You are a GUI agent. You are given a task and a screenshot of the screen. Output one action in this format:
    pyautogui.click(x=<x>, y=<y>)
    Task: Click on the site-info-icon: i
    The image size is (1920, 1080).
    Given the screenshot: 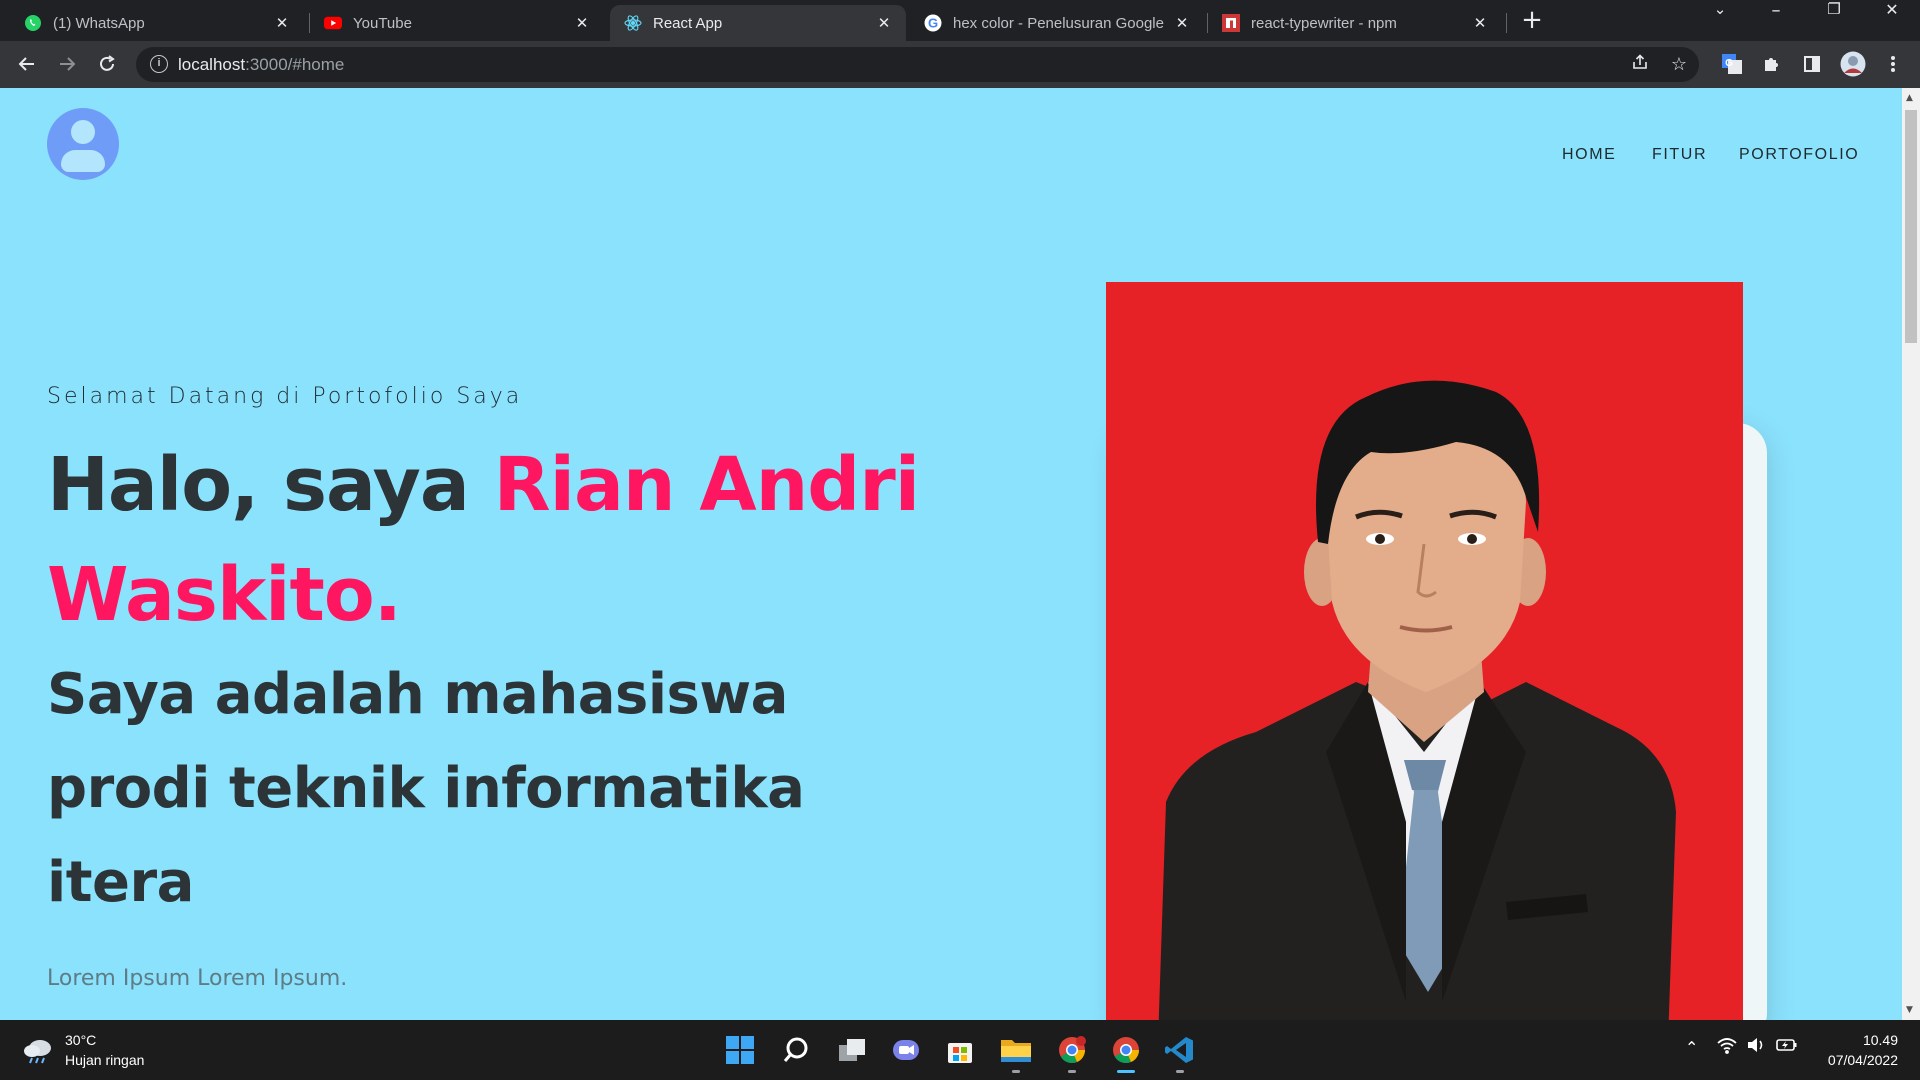 What is the action you would take?
    pyautogui.click(x=159, y=64)
    